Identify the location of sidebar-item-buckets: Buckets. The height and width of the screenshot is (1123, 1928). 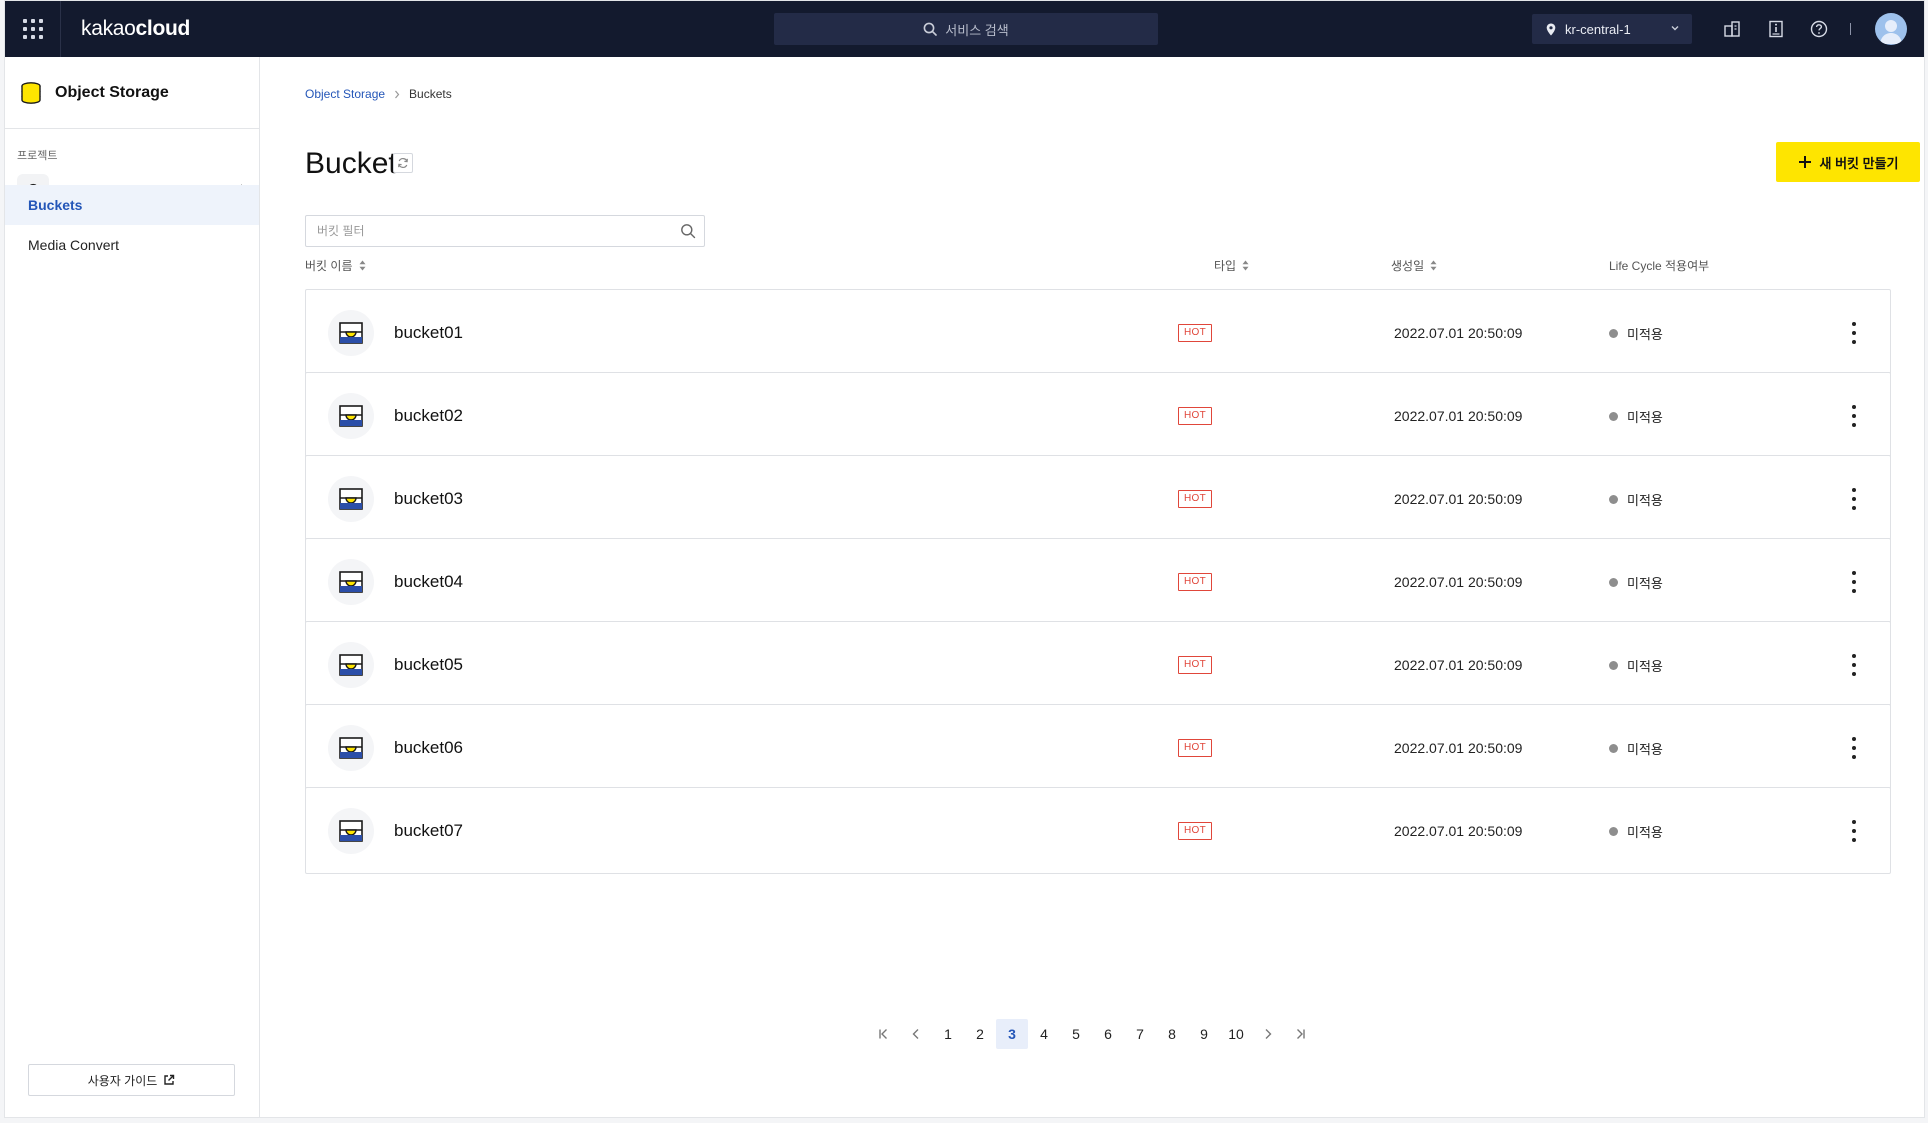
(132, 205).